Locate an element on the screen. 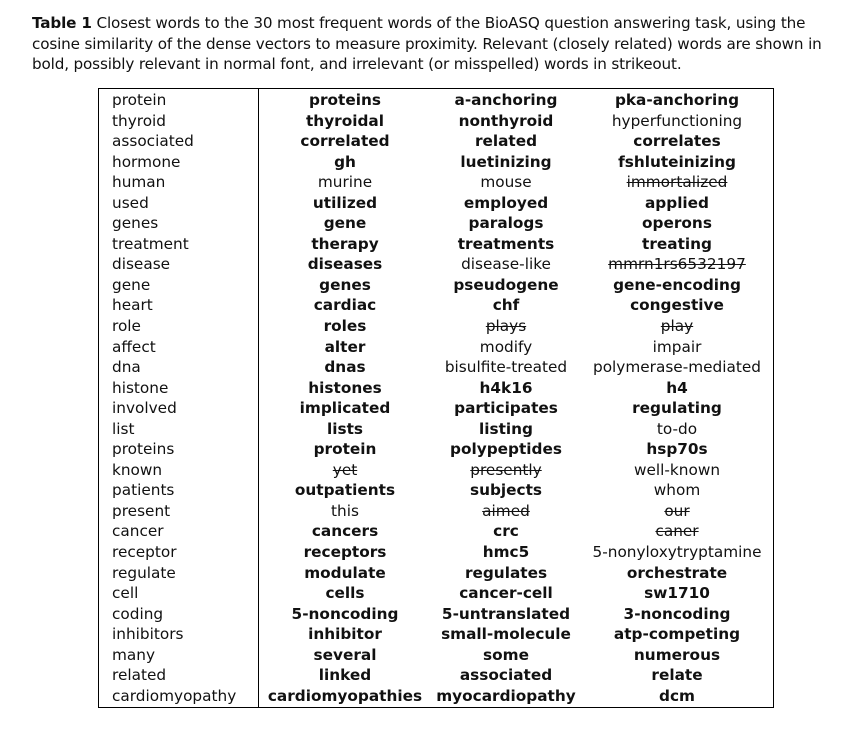 The image size is (855, 734). neighbor-cell: pka-anchoring is located at coordinates (677, 100).